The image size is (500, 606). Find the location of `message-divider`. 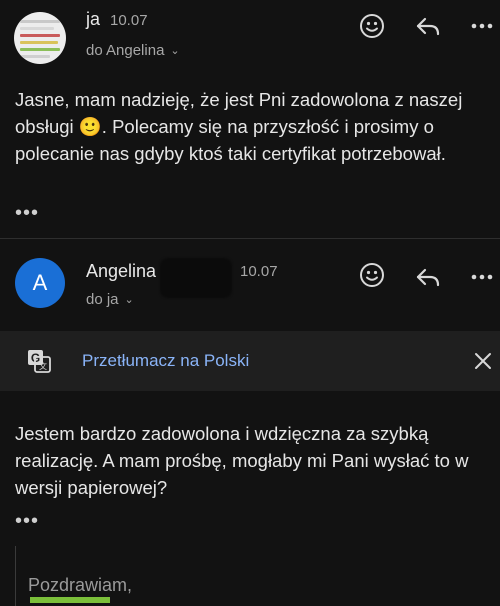

message-divider is located at coordinates (250, 238).